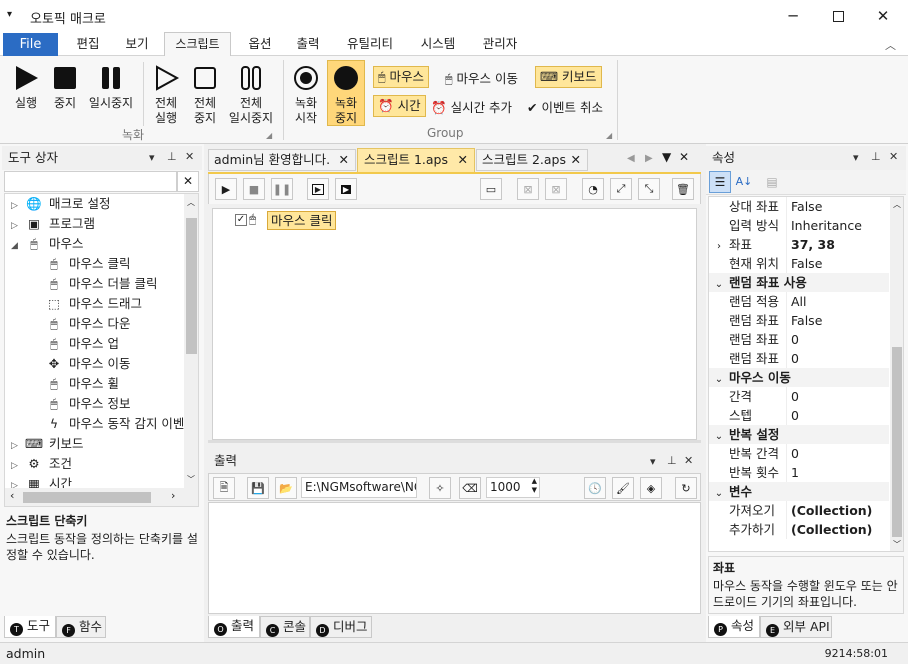 This screenshot has height=664, width=908. I want to click on output-brush-button: 🖌, so click(623, 488).